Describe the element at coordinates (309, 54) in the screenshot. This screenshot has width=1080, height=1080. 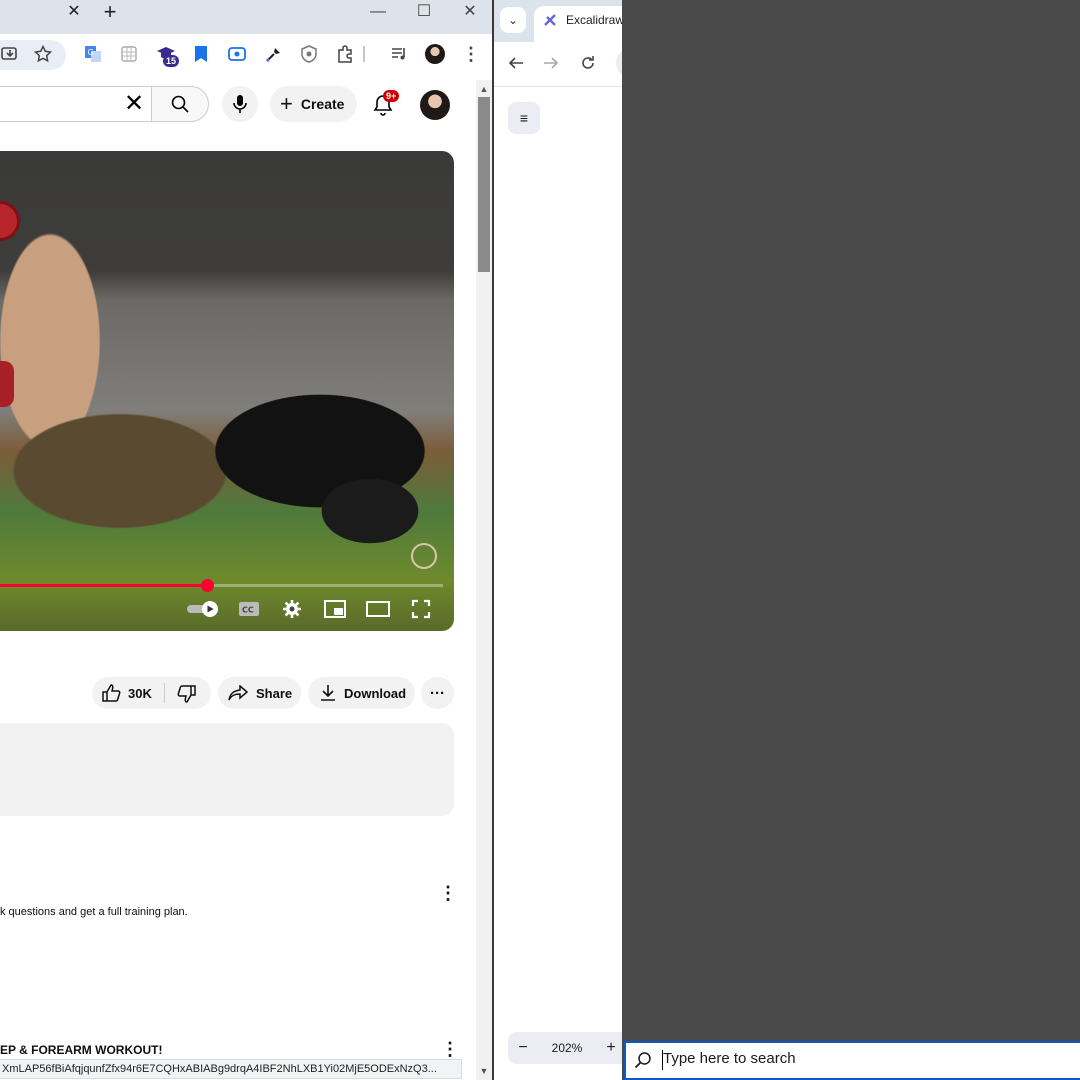
I see `shield-icon` at that location.